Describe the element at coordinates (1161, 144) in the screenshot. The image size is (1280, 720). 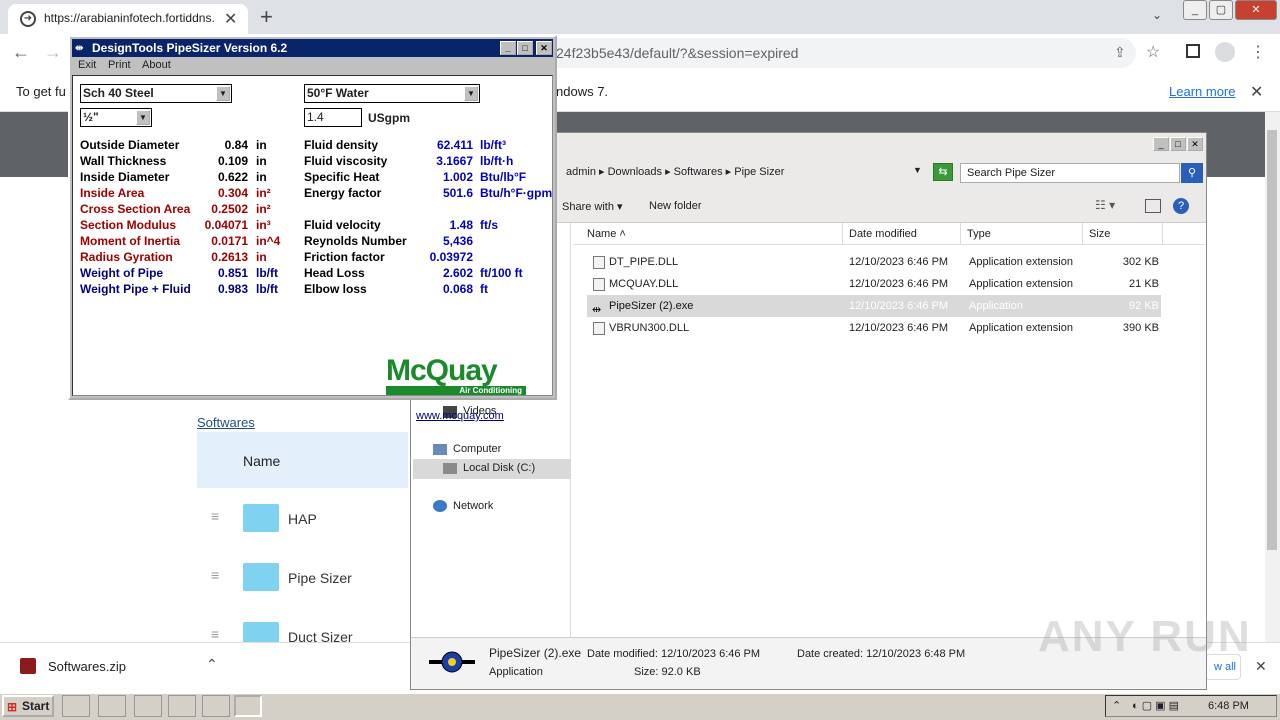
I see `explorer-minimize-button: _` at that location.